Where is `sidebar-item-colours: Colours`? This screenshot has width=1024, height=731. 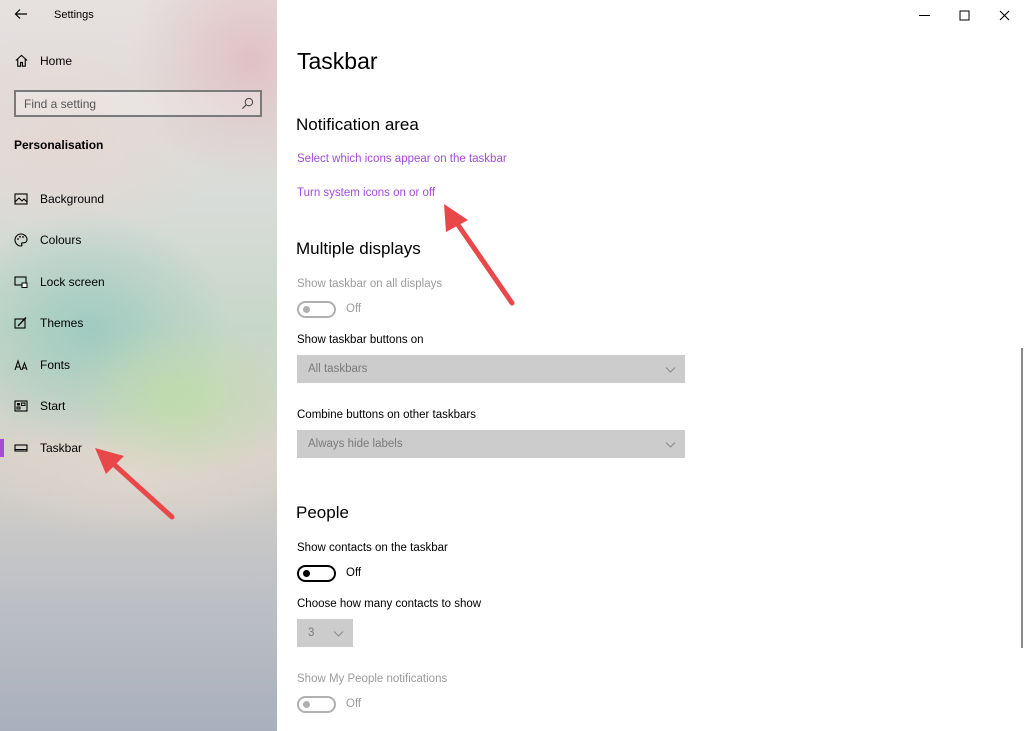
sidebar-item-colours: Colours is located at coordinates (138, 241).